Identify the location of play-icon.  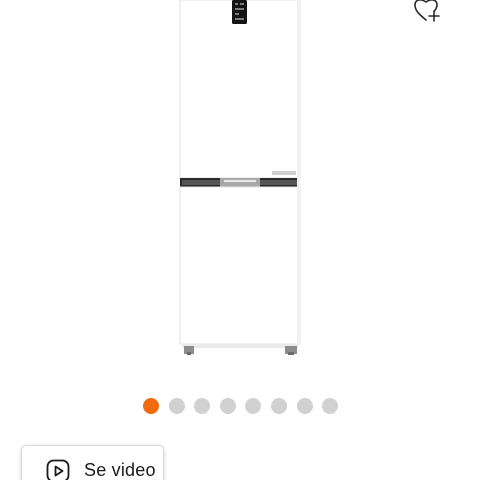
(58, 469).